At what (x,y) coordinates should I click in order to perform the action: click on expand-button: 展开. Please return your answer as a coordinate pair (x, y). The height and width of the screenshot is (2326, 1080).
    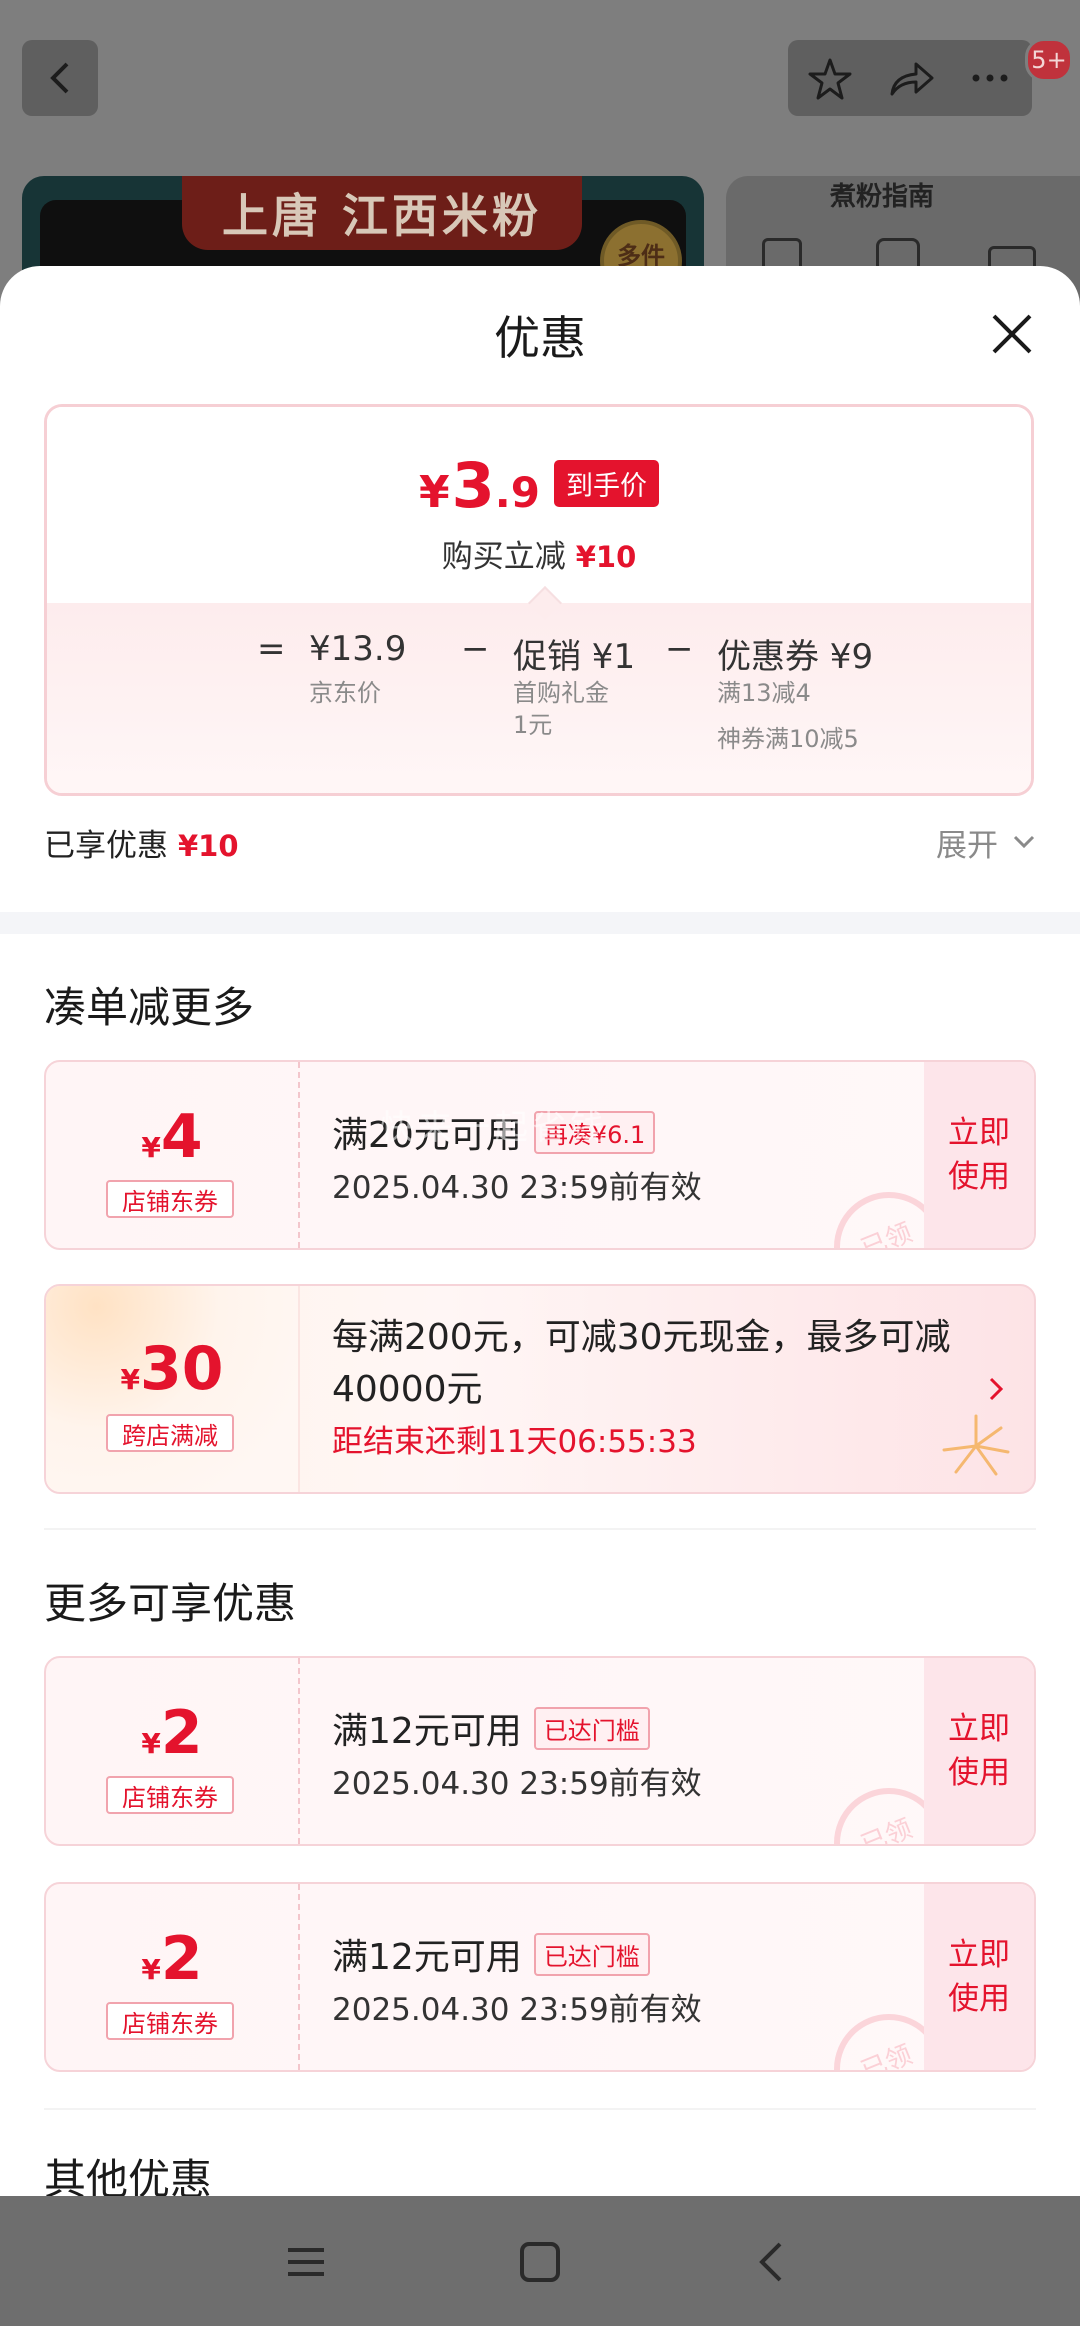
    Looking at the image, I should click on (967, 842).